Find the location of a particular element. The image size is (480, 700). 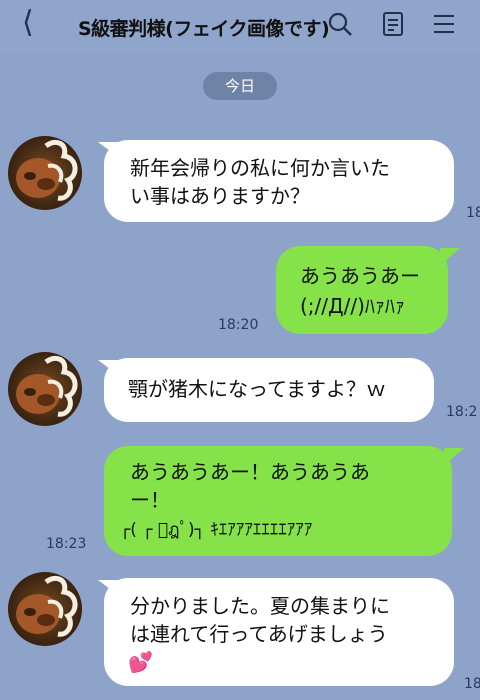

message-text: は連れて行ってあげましょう is located at coordinates (259, 634).